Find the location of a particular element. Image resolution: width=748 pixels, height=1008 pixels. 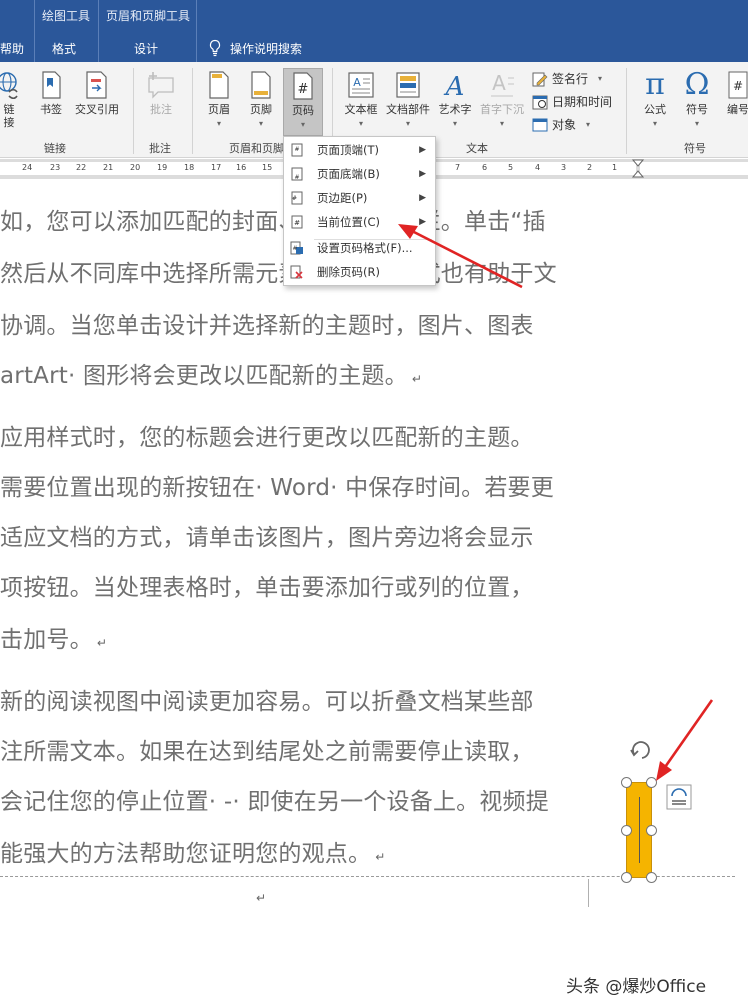

page-margin-icon: # is located at coordinates (297, 198).